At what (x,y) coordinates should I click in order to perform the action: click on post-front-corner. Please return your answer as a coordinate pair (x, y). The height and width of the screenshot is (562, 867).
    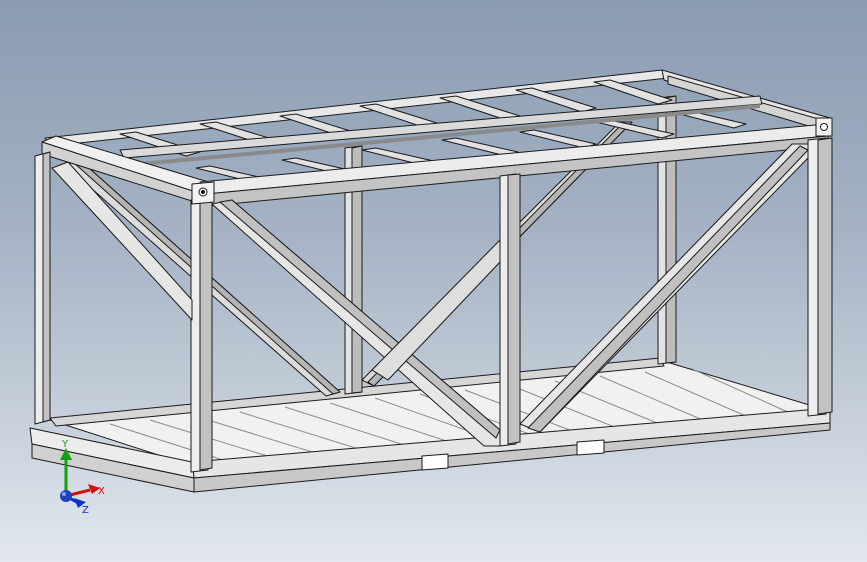
    Looking at the image, I should click on (201, 335).